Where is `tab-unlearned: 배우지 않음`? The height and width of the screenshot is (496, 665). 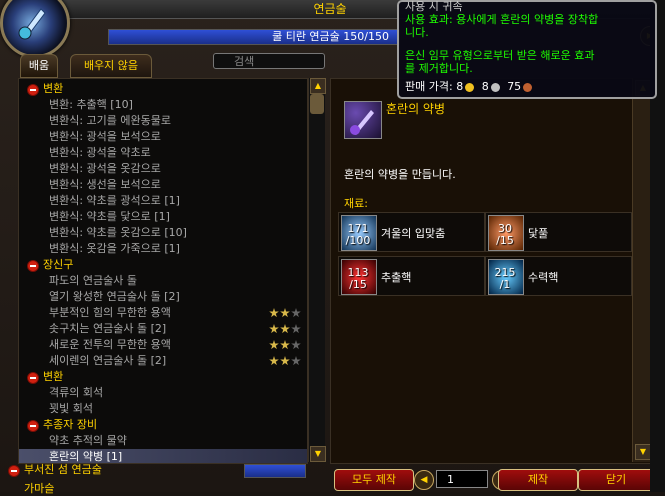
tab-unlearned: 배우지 않음 is located at coordinates (111, 66).